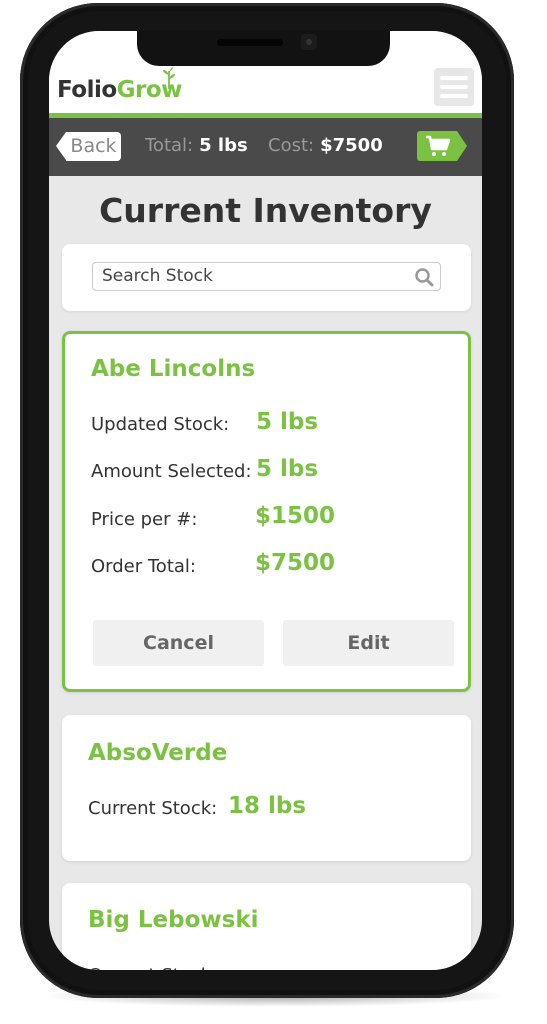 The width and height of the screenshot is (547, 1024). I want to click on camera, so click(309, 42).